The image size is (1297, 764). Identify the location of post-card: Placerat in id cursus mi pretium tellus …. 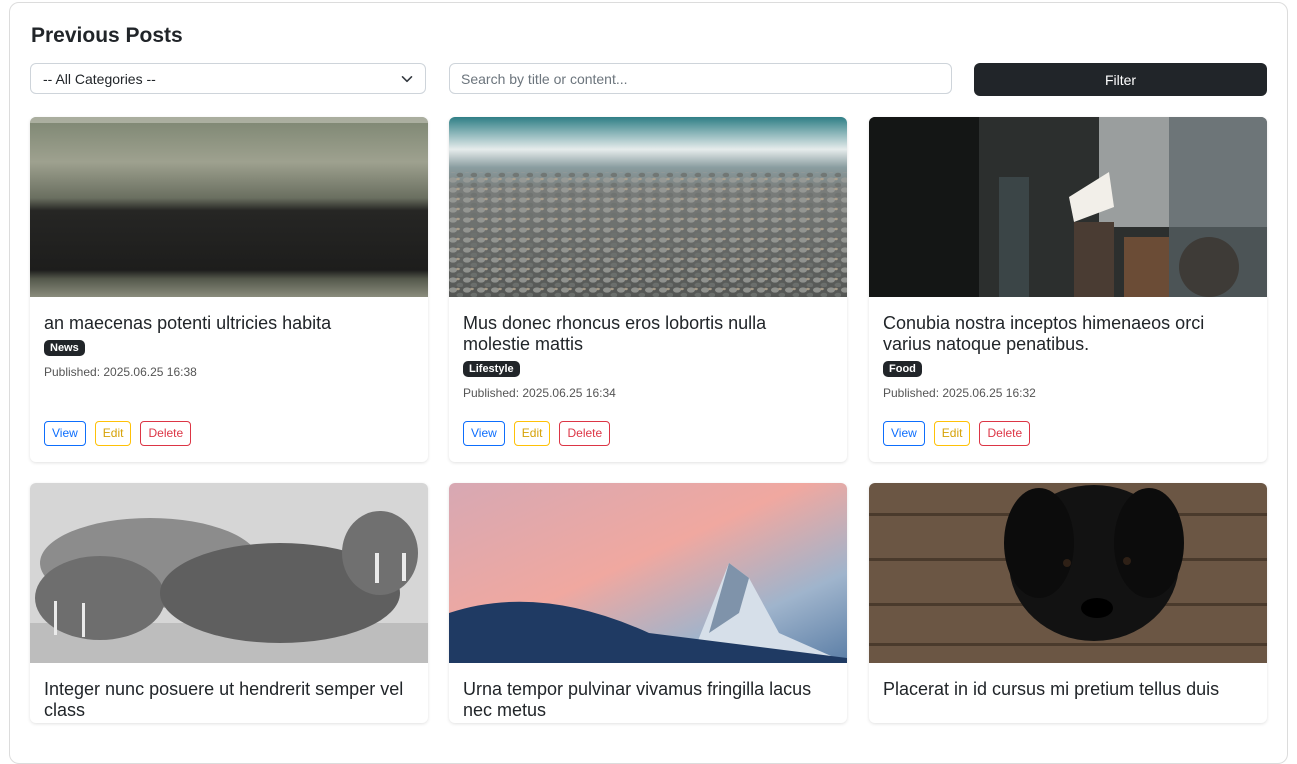
(1068, 603).